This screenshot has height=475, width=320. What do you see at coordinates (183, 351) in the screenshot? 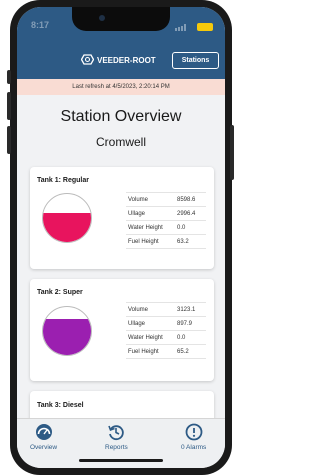
I see `metric-value: 65.2` at bounding box center [183, 351].